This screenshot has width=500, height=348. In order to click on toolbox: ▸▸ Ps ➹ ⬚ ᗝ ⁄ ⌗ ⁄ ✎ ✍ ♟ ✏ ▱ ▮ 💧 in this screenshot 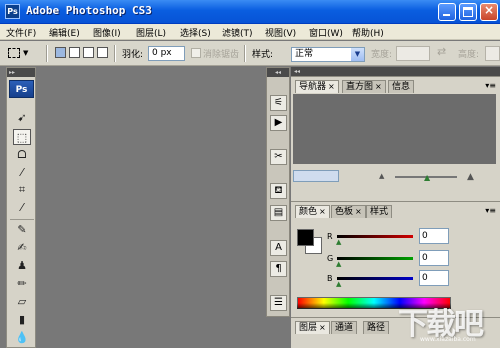, I will do `click(21, 207)`.